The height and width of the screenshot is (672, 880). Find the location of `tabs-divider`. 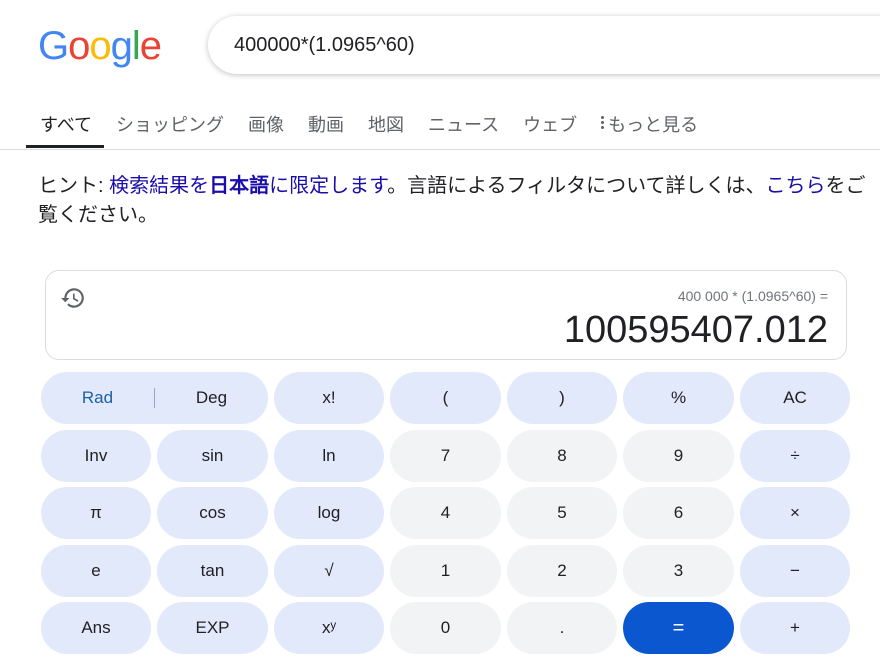

tabs-divider is located at coordinates (440, 149).